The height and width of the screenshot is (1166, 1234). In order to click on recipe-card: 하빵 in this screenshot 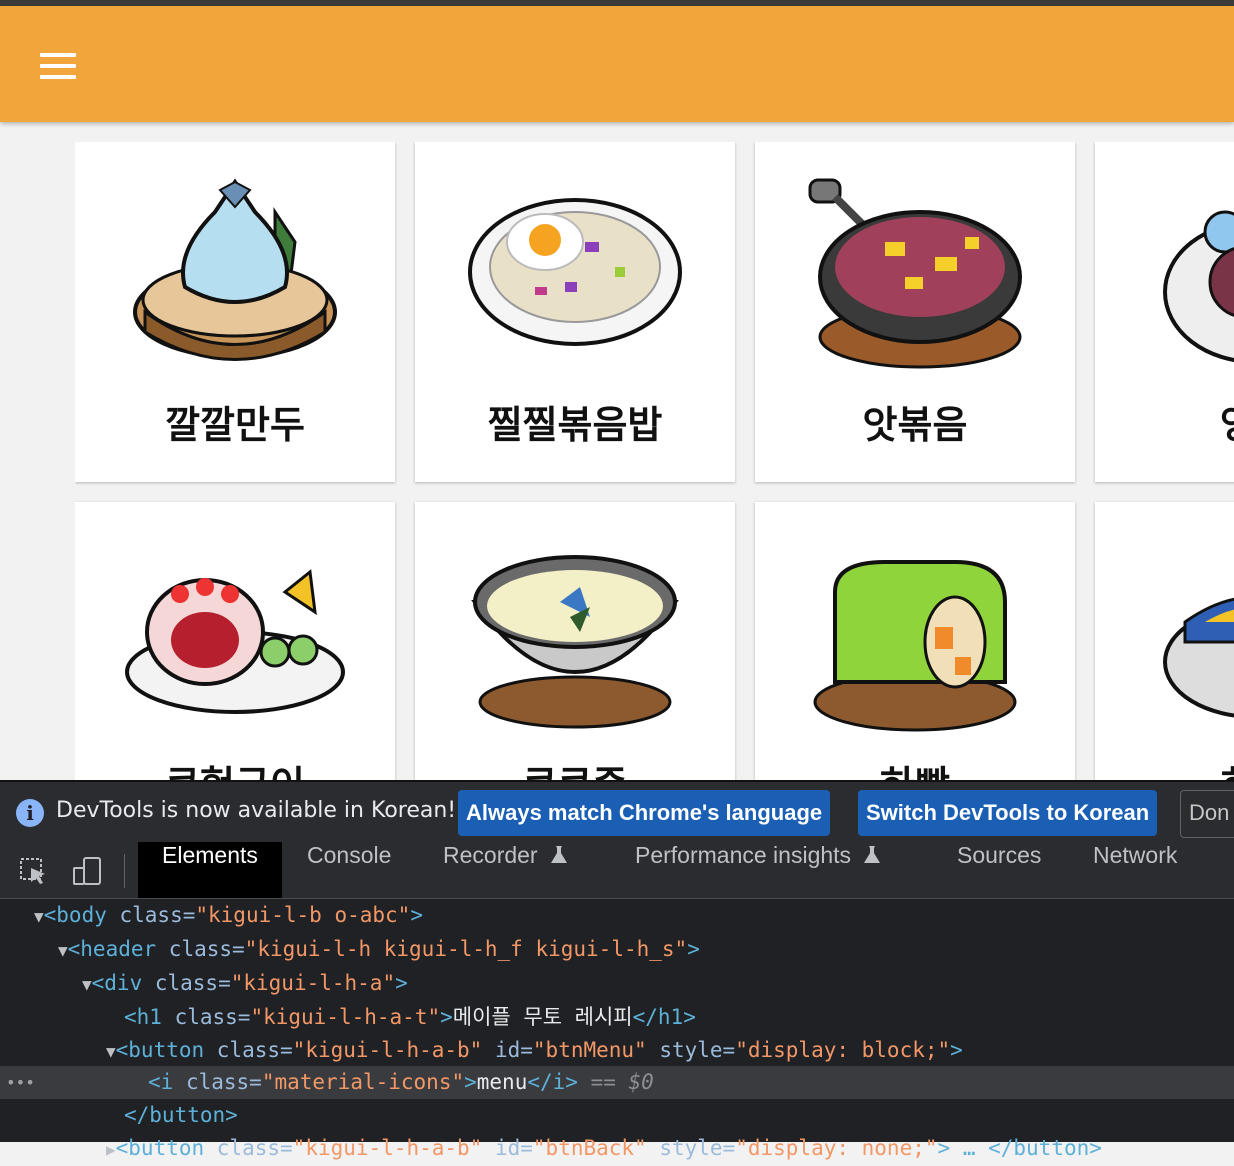, I will do `click(915, 641)`.